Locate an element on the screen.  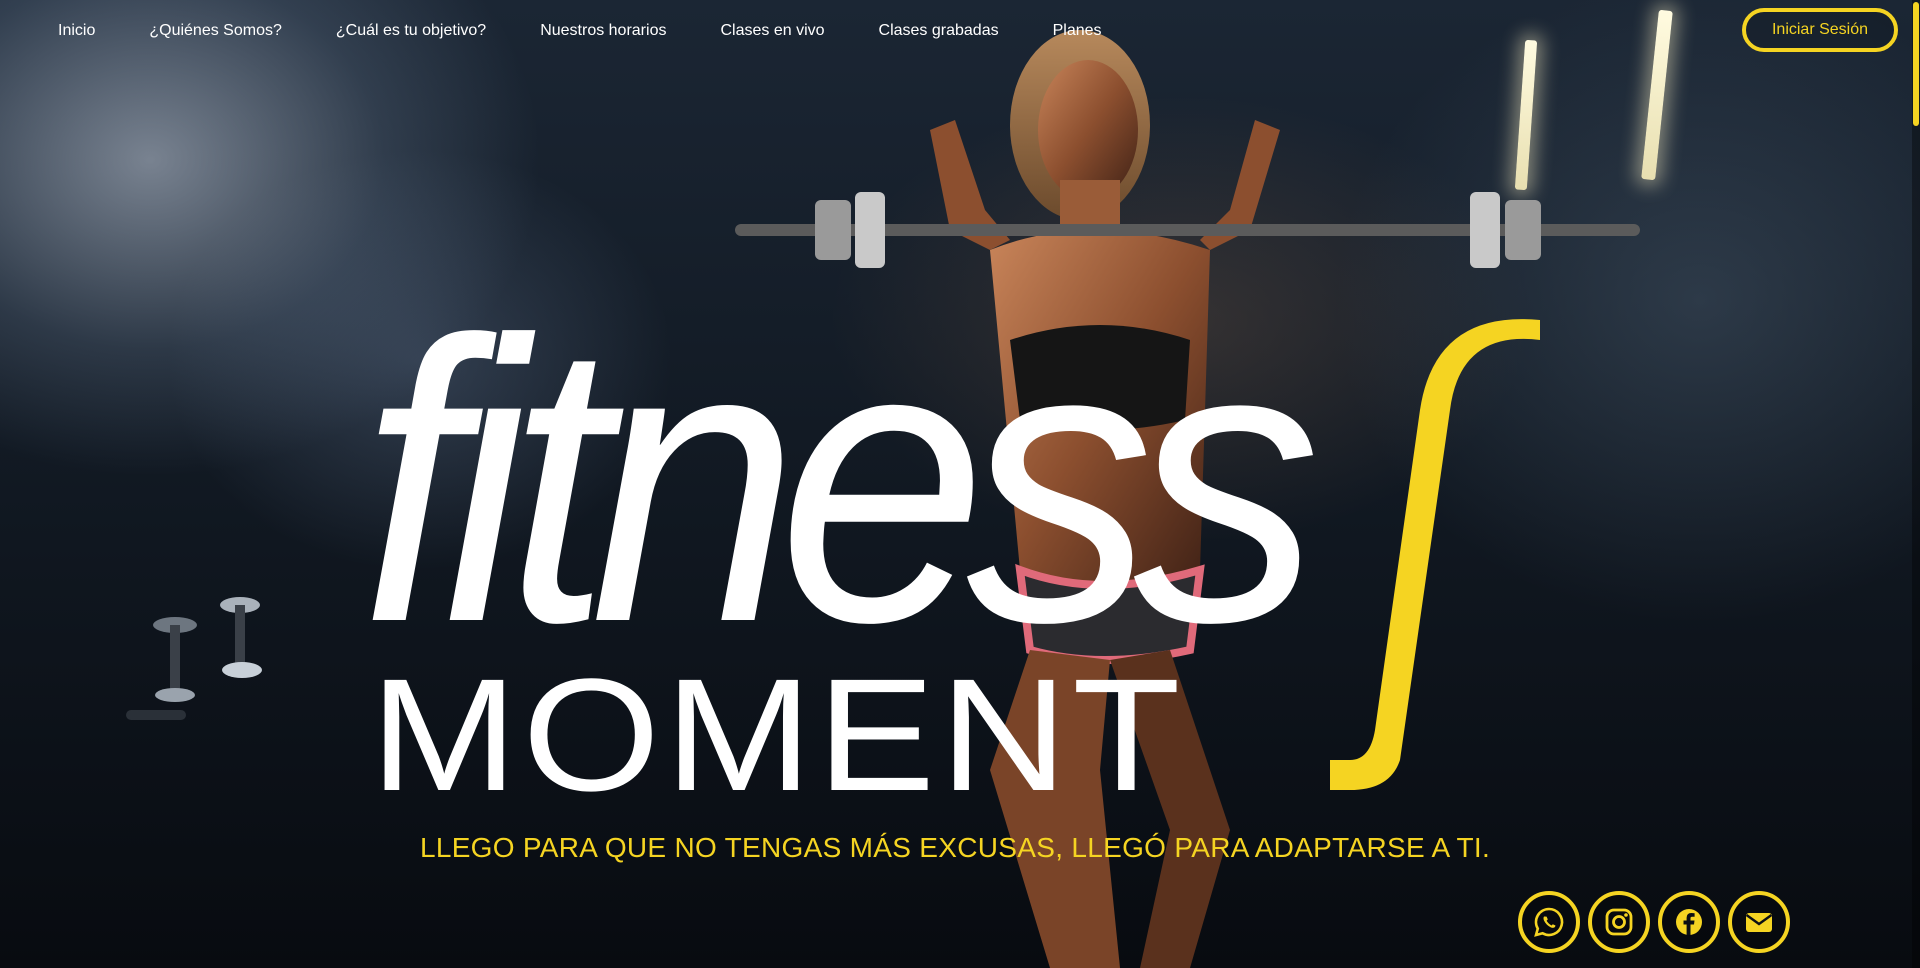
facebook-icon is located at coordinates (1689, 922).